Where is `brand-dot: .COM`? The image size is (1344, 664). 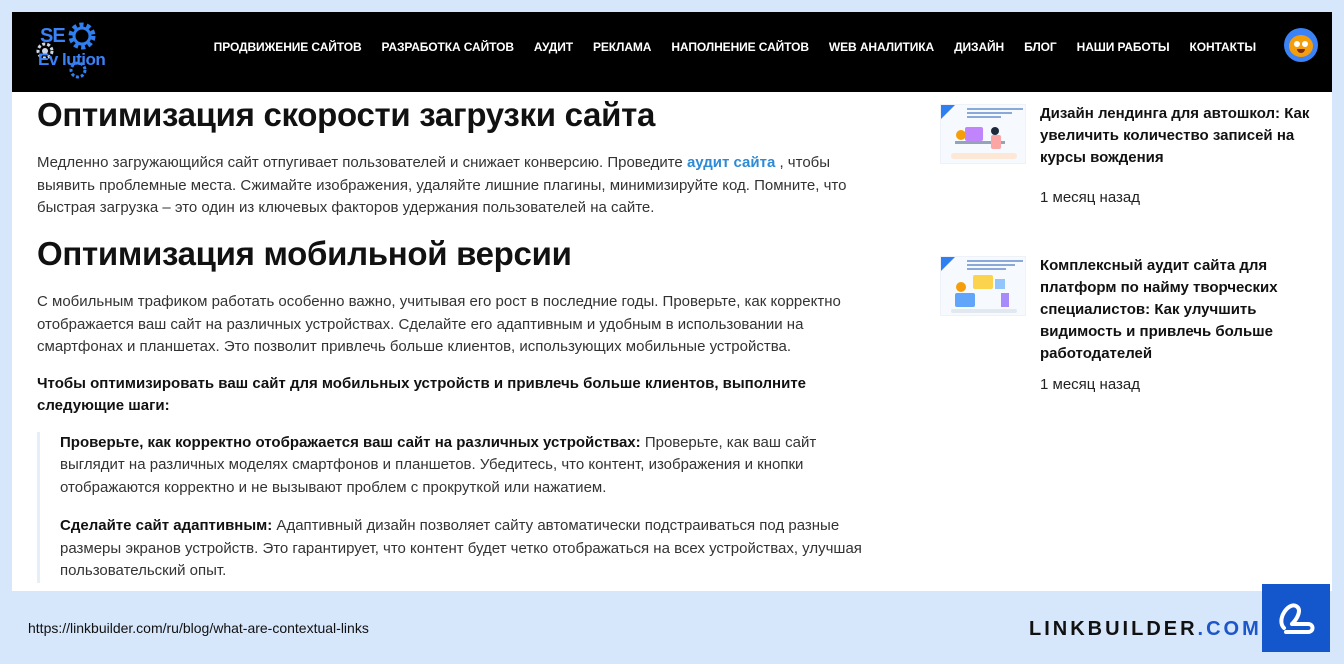 brand-dot: .COM is located at coordinates (1229, 629).